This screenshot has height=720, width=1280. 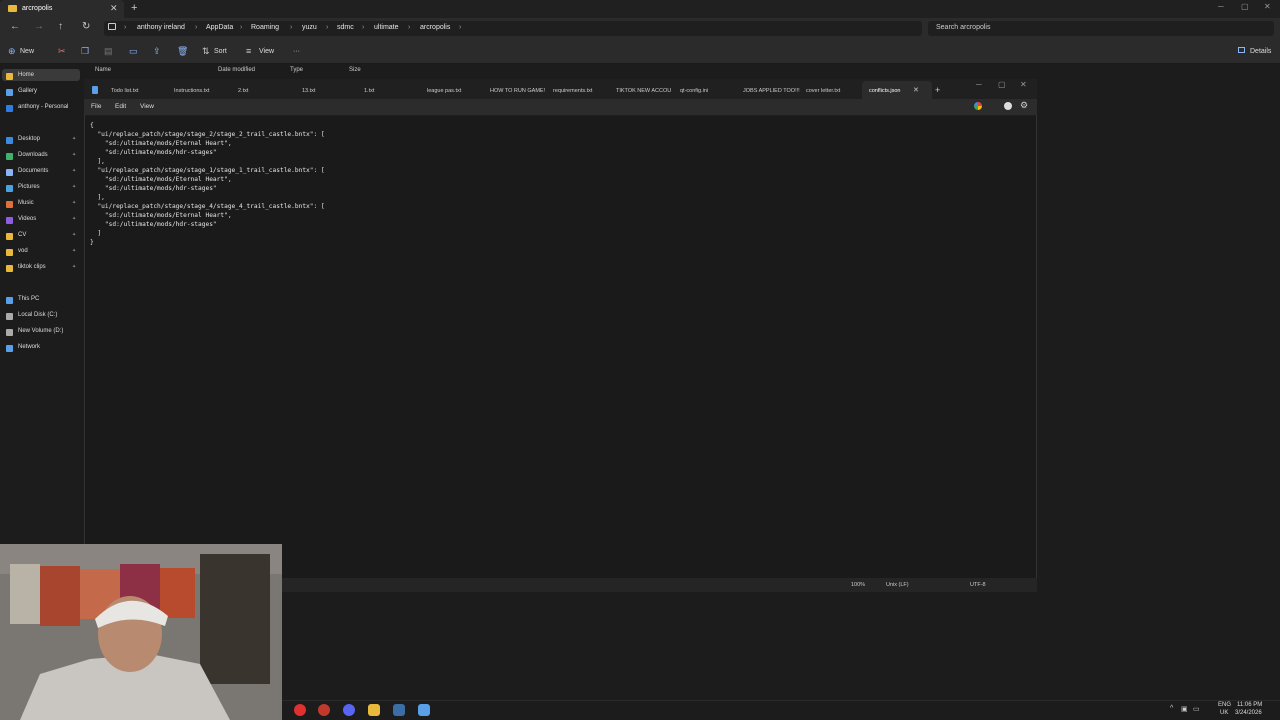 I want to click on copilot-icon, so click(x=978, y=106).